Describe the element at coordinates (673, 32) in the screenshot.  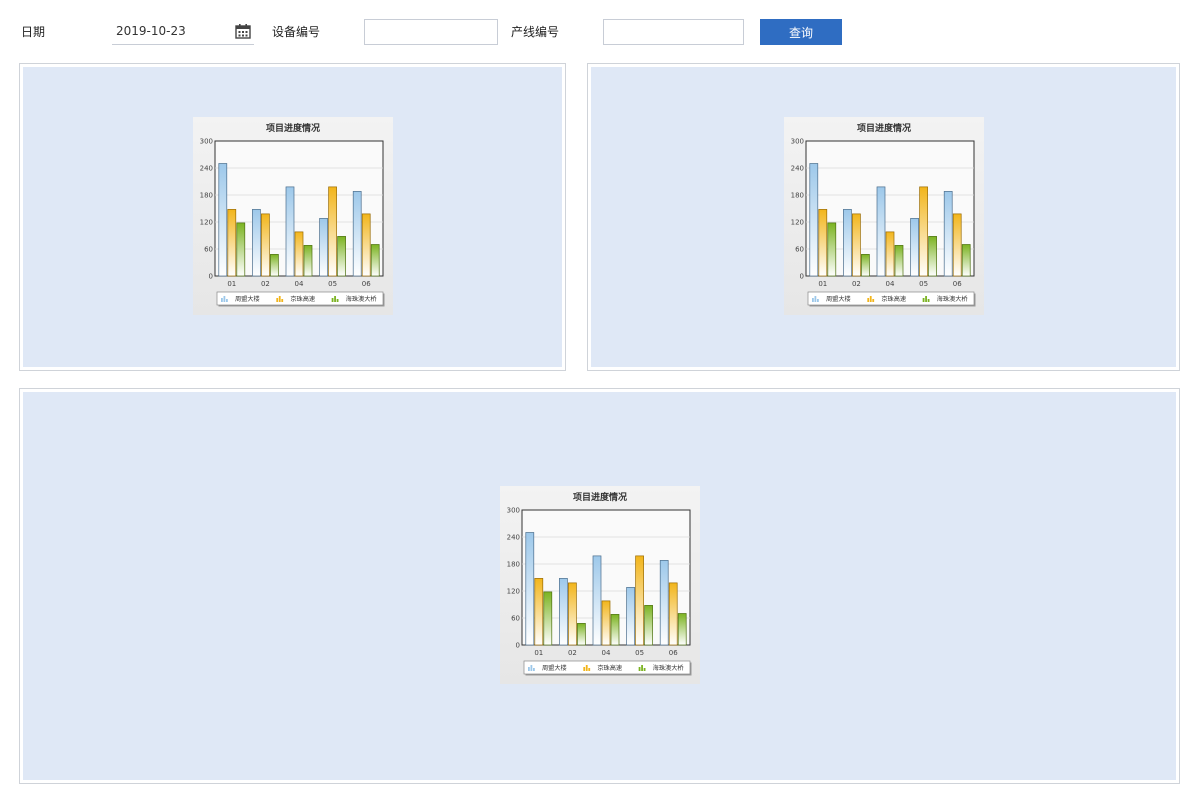
I see `line-input` at that location.